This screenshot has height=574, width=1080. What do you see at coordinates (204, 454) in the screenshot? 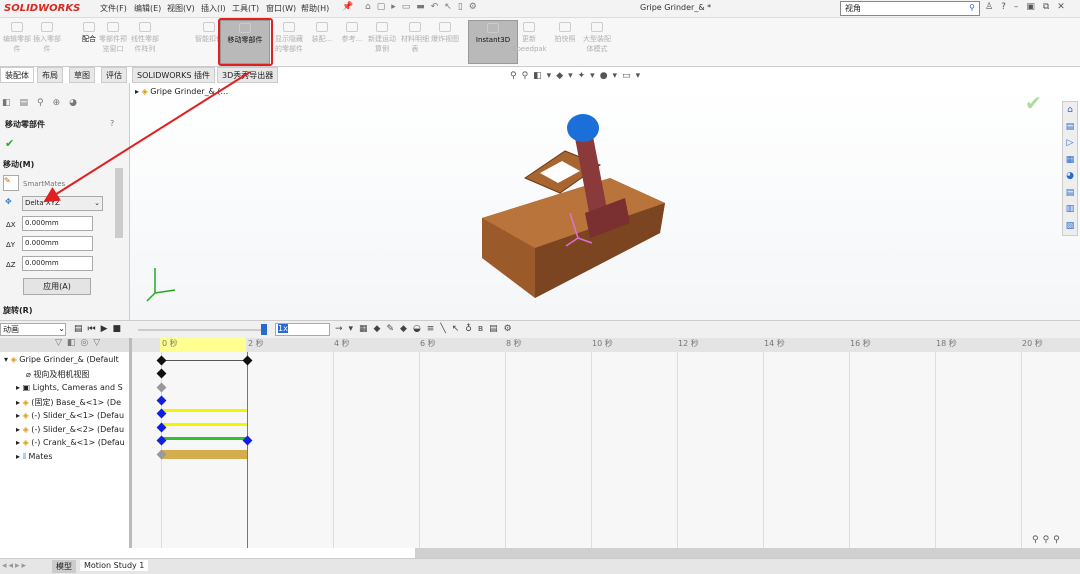
I see `mates-timebar` at bounding box center [204, 454].